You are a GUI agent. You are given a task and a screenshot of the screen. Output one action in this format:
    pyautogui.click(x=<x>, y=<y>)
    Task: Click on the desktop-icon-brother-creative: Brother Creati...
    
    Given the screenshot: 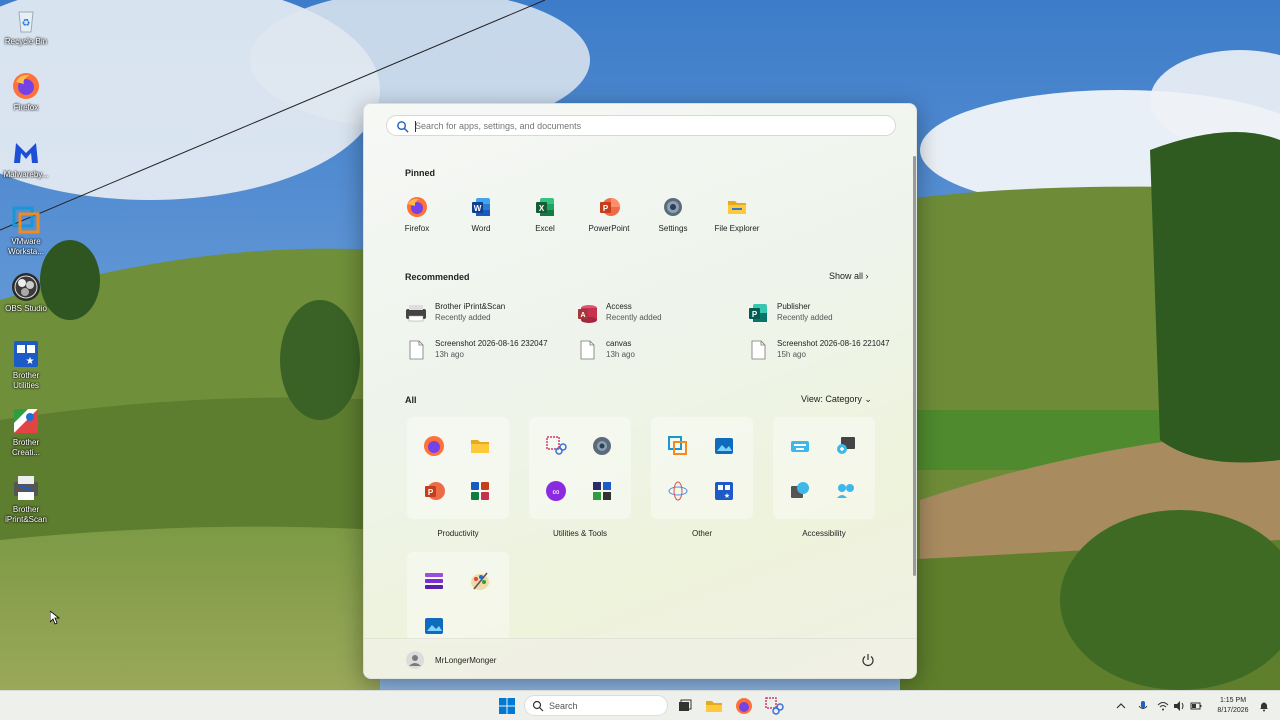 What is the action you would take?
    pyautogui.click(x=26, y=431)
    